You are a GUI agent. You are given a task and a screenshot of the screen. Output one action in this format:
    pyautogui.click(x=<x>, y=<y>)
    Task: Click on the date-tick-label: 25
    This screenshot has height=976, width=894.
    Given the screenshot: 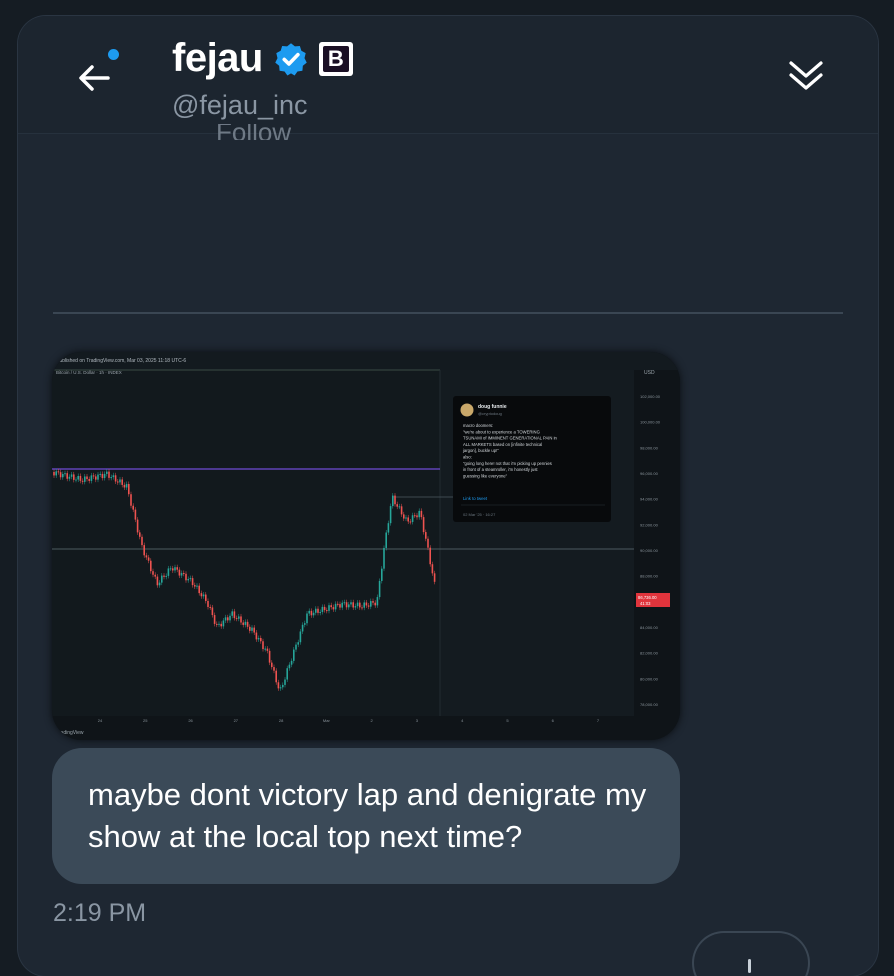 What is the action you would take?
    pyautogui.click(x=145, y=720)
    